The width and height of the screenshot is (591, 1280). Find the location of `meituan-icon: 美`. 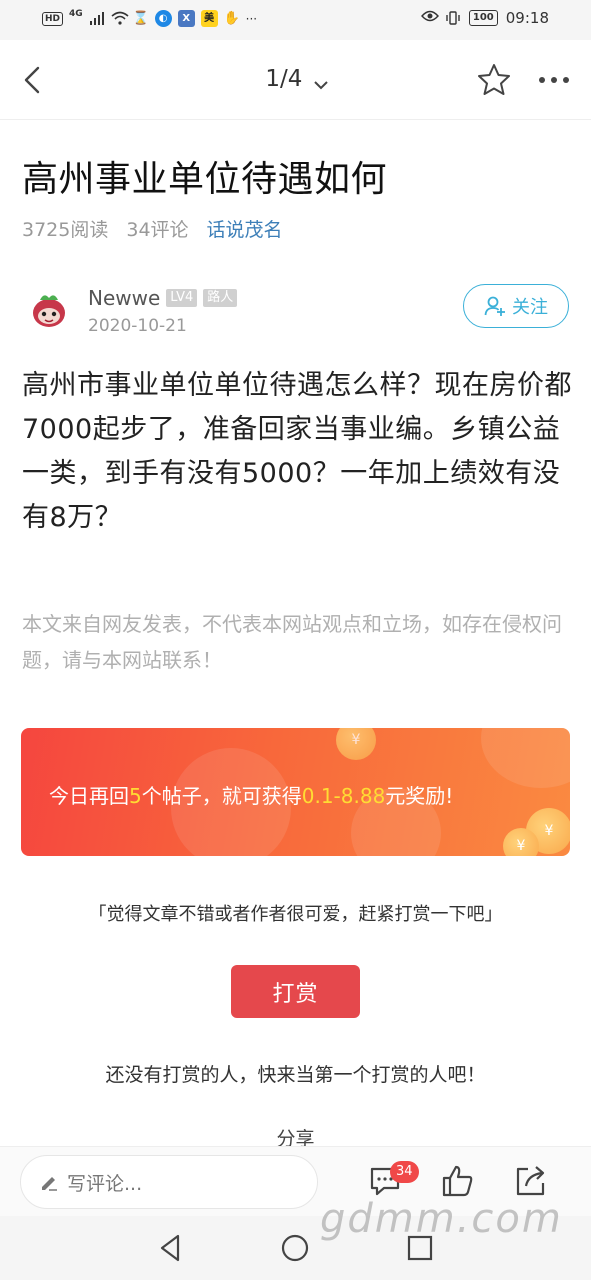

meituan-icon: 美 is located at coordinates (209, 18).